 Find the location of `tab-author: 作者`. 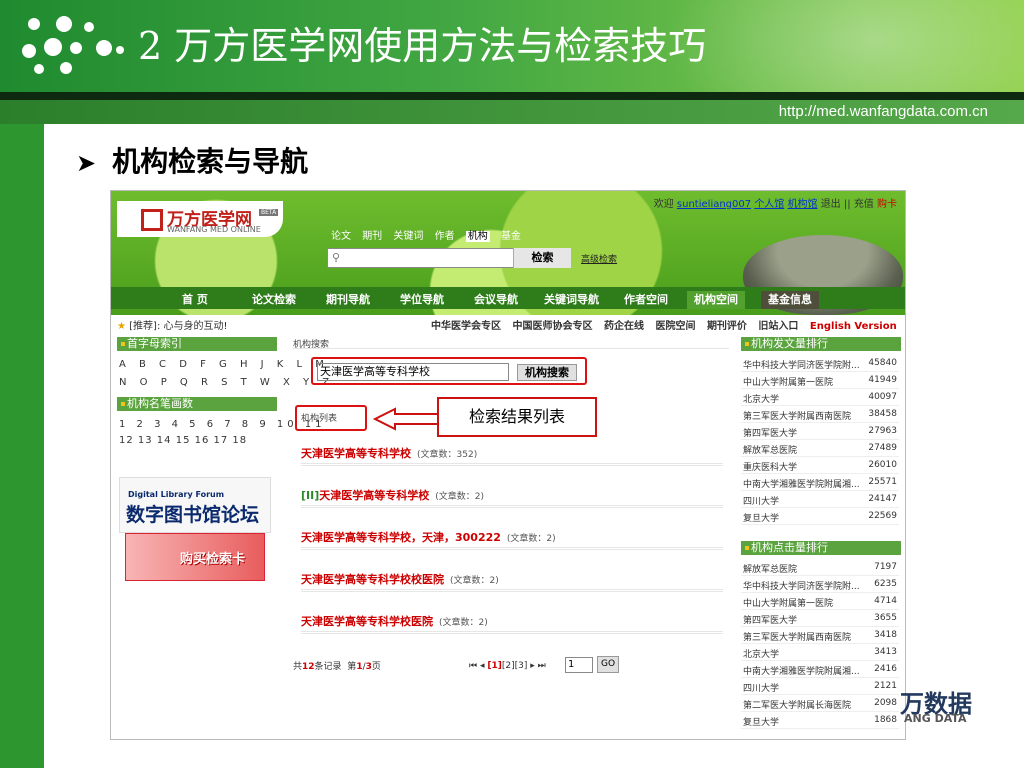

tab-author: 作者 is located at coordinates (445, 236).